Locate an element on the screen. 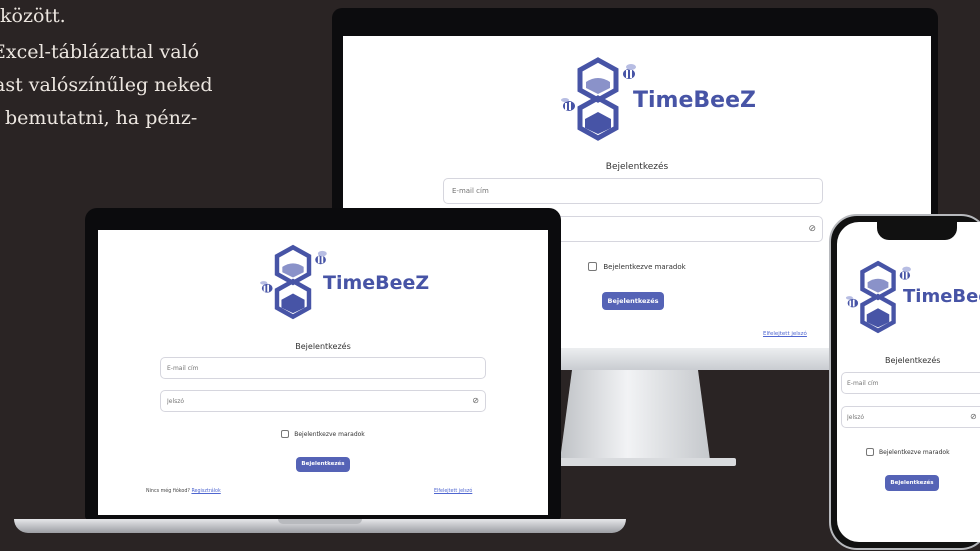 The height and width of the screenshot is (551, 980). monitor-stand is located at coordinates (635, 415).